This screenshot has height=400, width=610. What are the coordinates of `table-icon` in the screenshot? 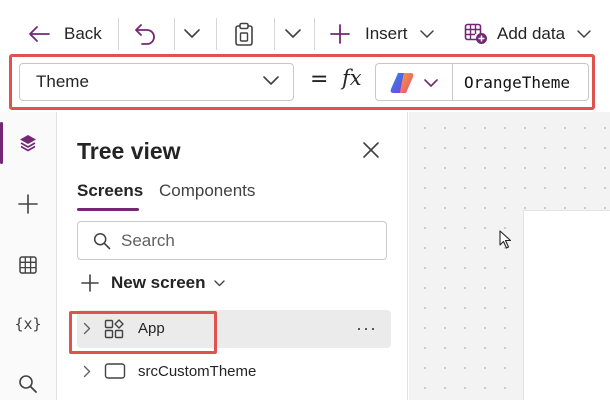 It's located at (28, 265).